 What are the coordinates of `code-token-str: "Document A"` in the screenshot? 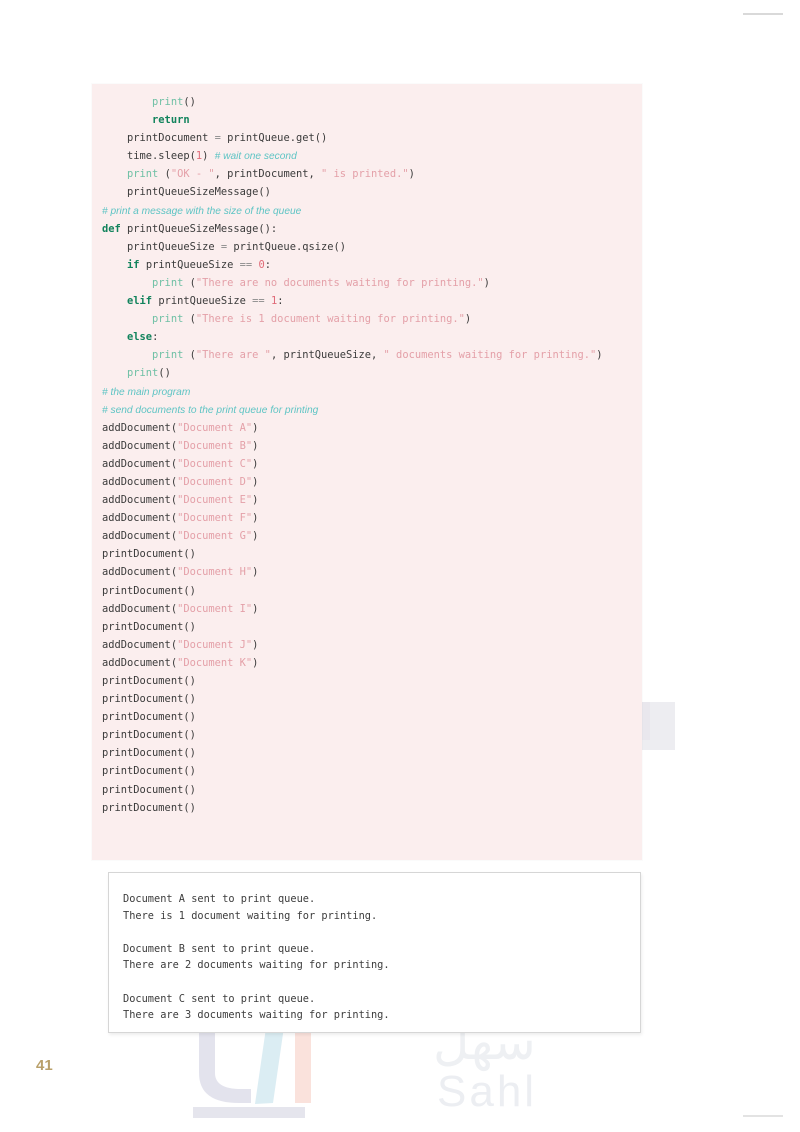 It's located at (215, 427).